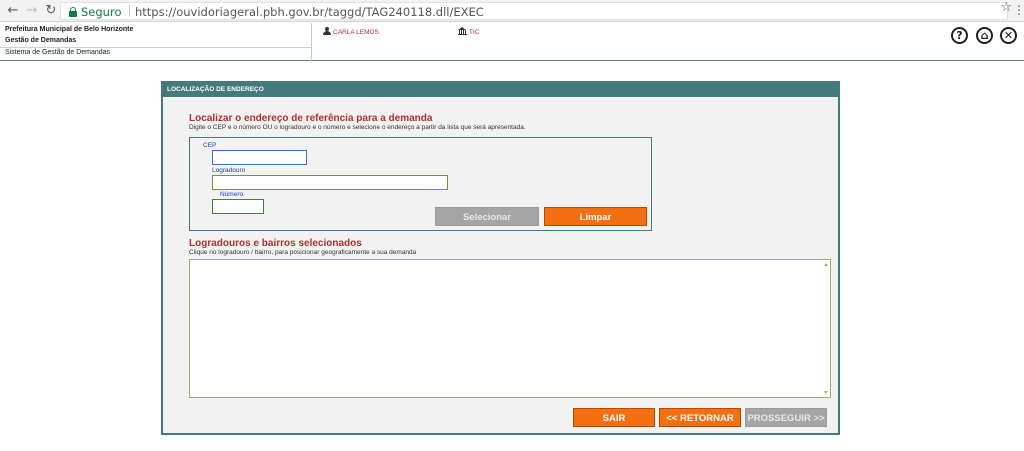 Image resolution: width=1024 pixels, height=451 pixels. What do you see at coordinates (786, 417) in the screenshot?
I see `prosseguir-button: PROSSEGUIR >>` at bounding box center [786, 417].